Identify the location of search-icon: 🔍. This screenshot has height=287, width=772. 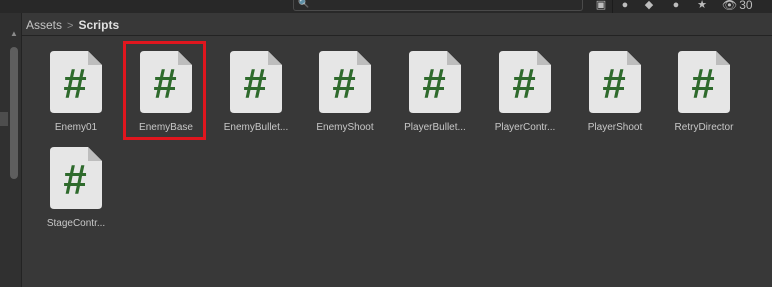
(304, 4).